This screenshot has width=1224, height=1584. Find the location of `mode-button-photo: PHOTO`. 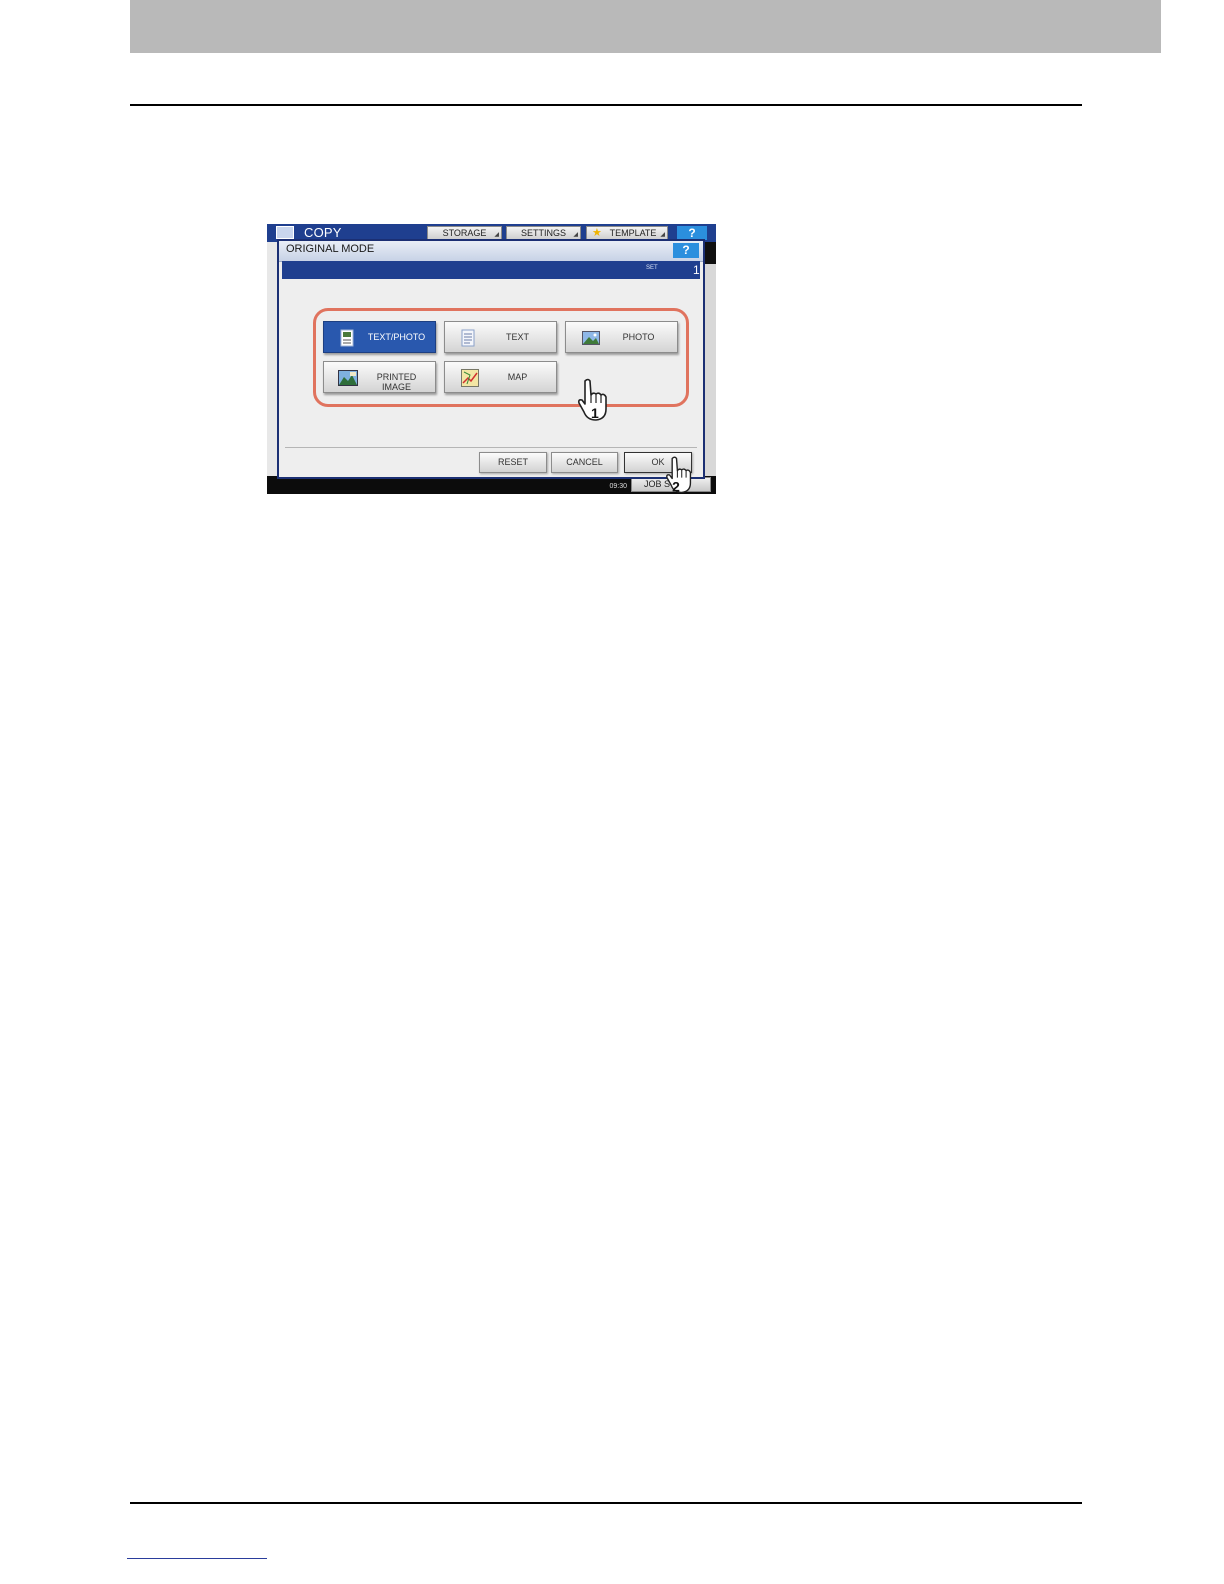

mode-button-photo: PHOTO is located at coordinates (621, 337).